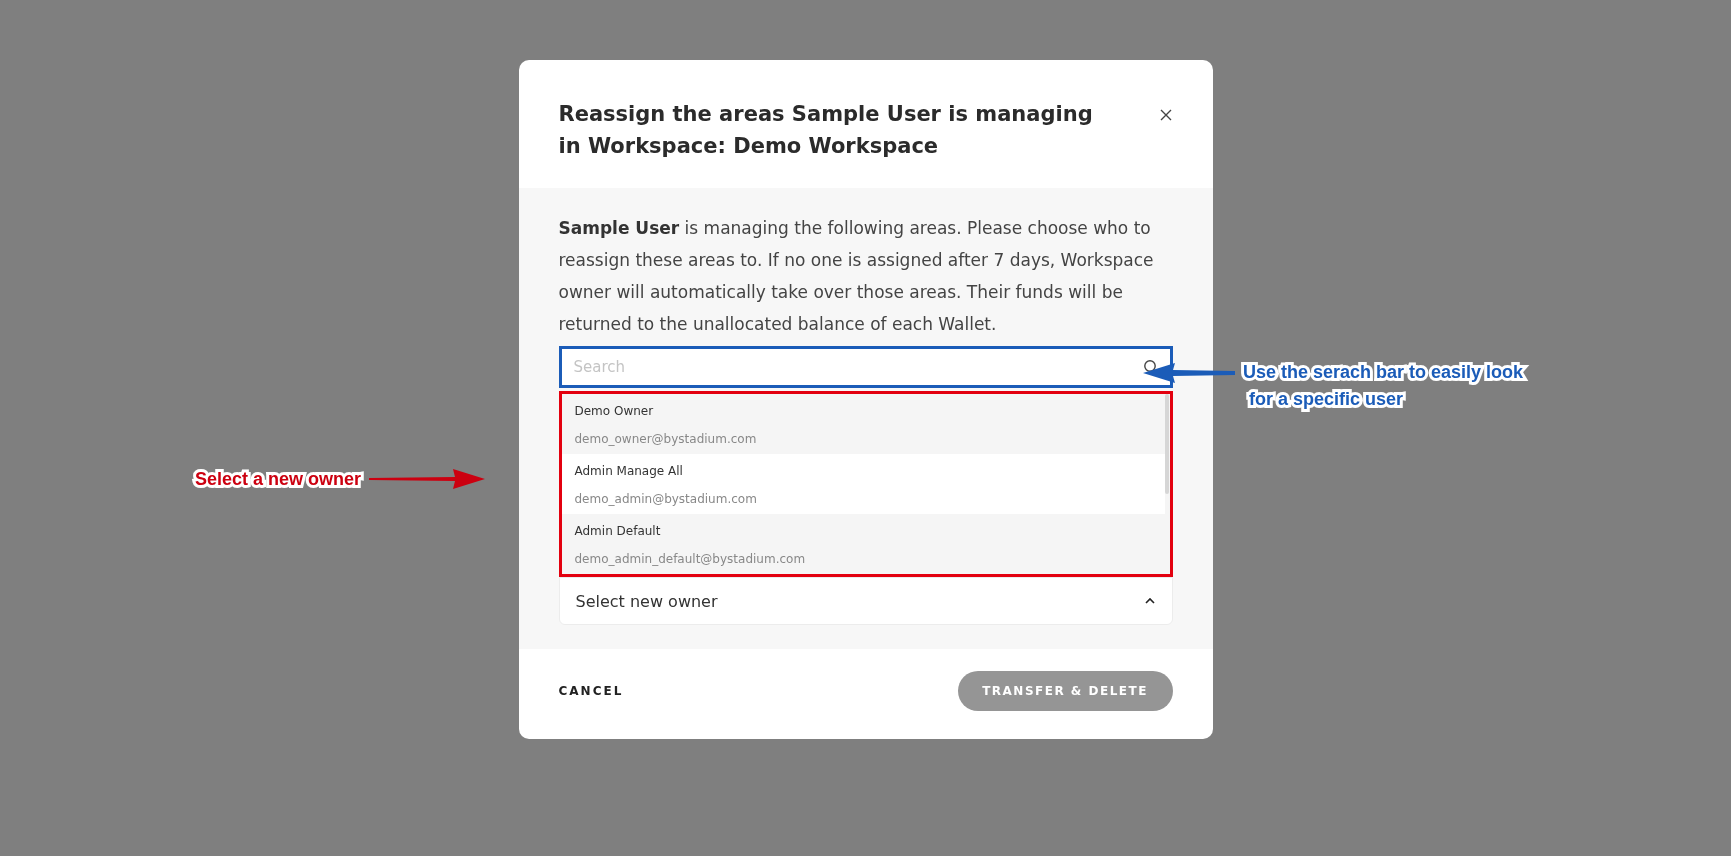 The height and width of the screenshot is (856, 1731). I want to click on caret-icon, so click(1149, 601).